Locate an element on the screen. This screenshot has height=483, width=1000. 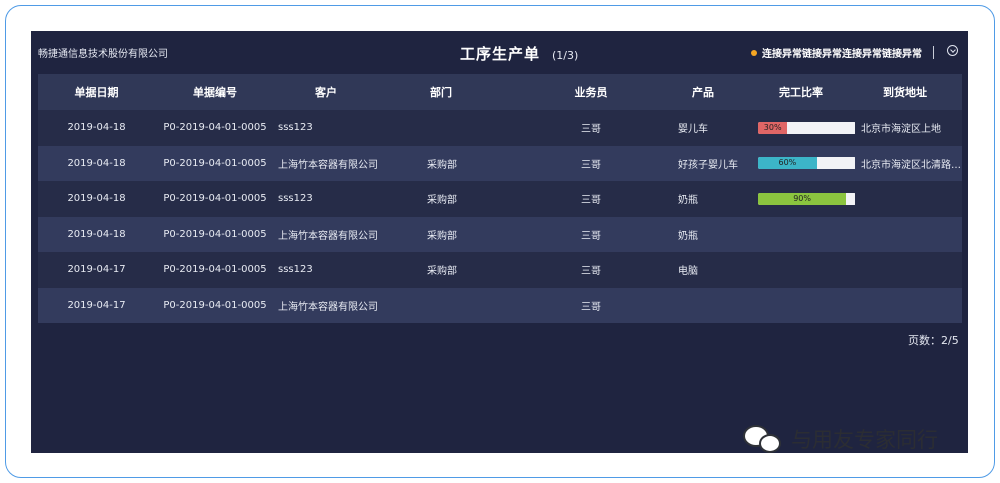
col-header-department: 部门 is located at coordinates (475, 92).